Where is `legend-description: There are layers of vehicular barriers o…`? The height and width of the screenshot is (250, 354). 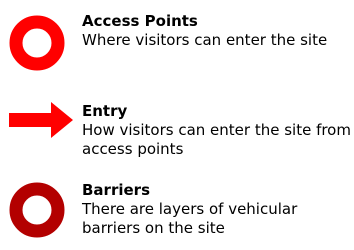 legend-description: There are layers of vehicular barriers o… is located at coordinates (190, 218).